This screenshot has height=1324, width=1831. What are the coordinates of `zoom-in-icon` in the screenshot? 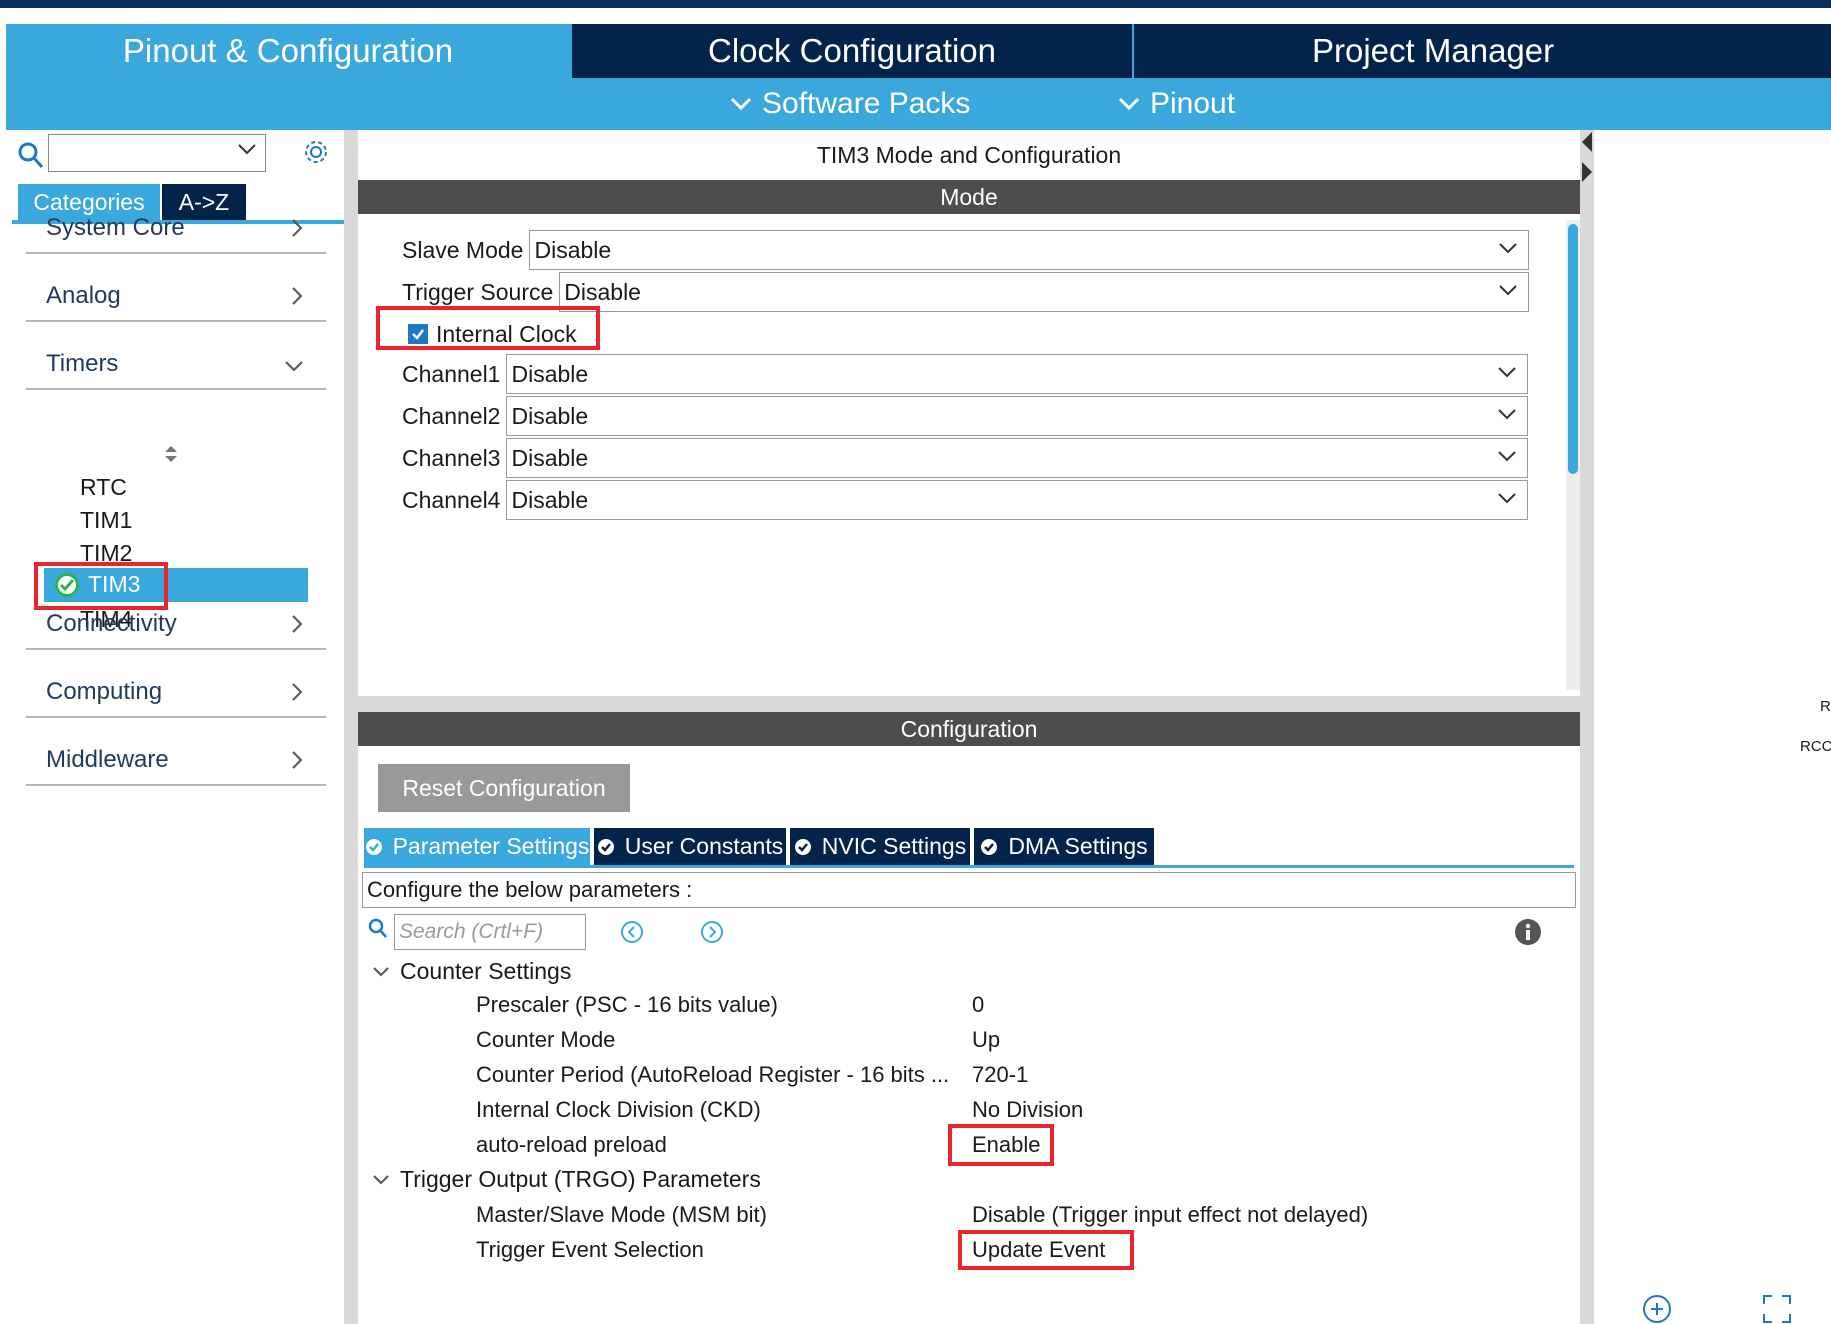 It's located at (1657, 1309).